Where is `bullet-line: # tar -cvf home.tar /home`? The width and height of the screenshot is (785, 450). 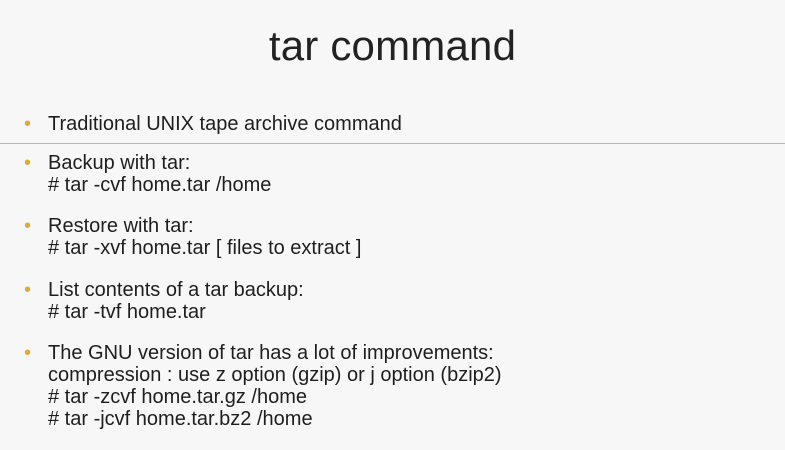
bullet-line: # tar -cvf home.tar /home is located at coordinates (160, 185).